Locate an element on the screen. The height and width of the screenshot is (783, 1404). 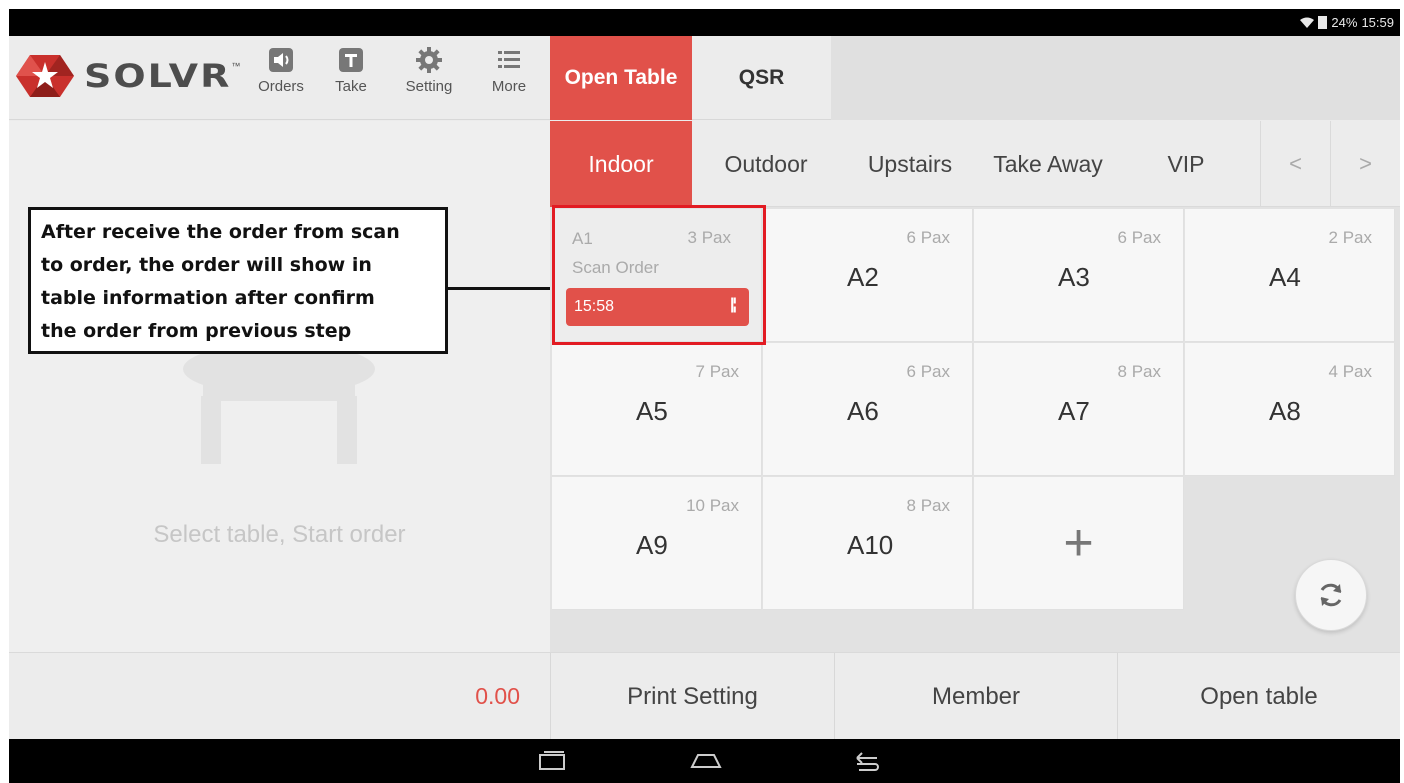
table-name: A3 is located at coordinates (1074, 277).